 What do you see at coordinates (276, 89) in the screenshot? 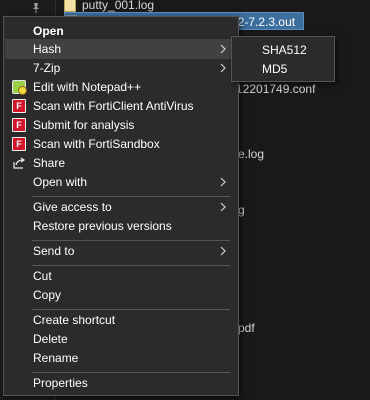
I see `file-name-fragment: 12201749.conf` at bounding box center [276, 89].